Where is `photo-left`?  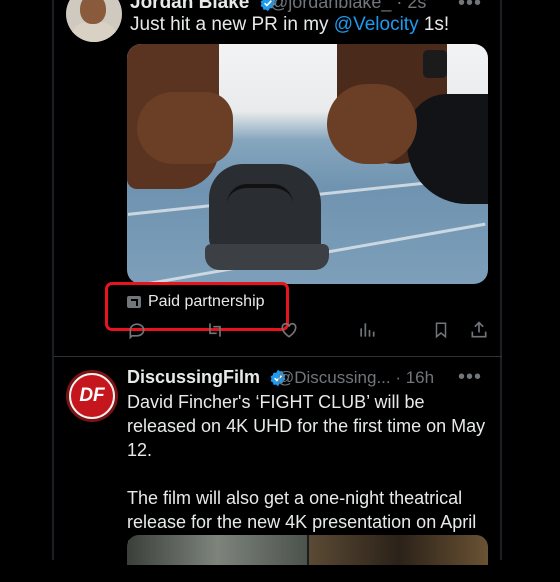
photo-left is located at coordinates (217, 550).